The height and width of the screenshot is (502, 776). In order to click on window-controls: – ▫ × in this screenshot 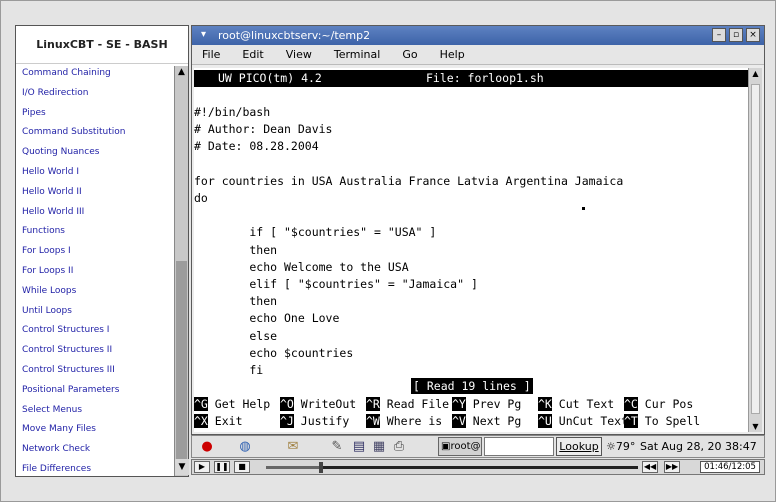, I will do `click(736, 35)`.